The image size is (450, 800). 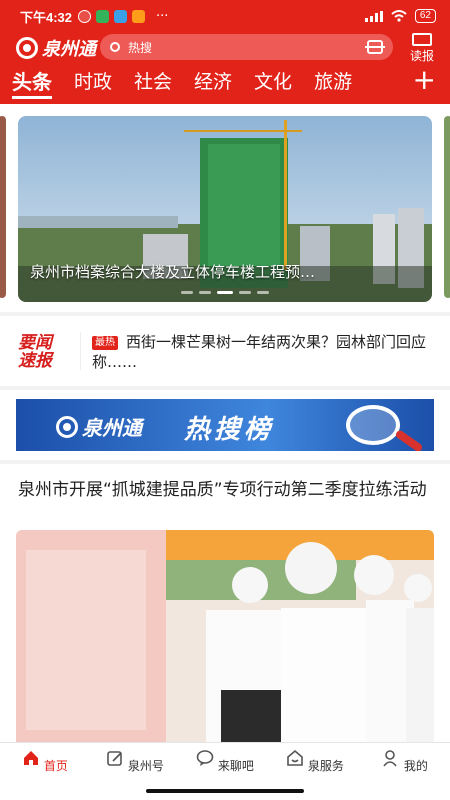 I want to click on hot-badge: 最热, so click(x=105, y=343).